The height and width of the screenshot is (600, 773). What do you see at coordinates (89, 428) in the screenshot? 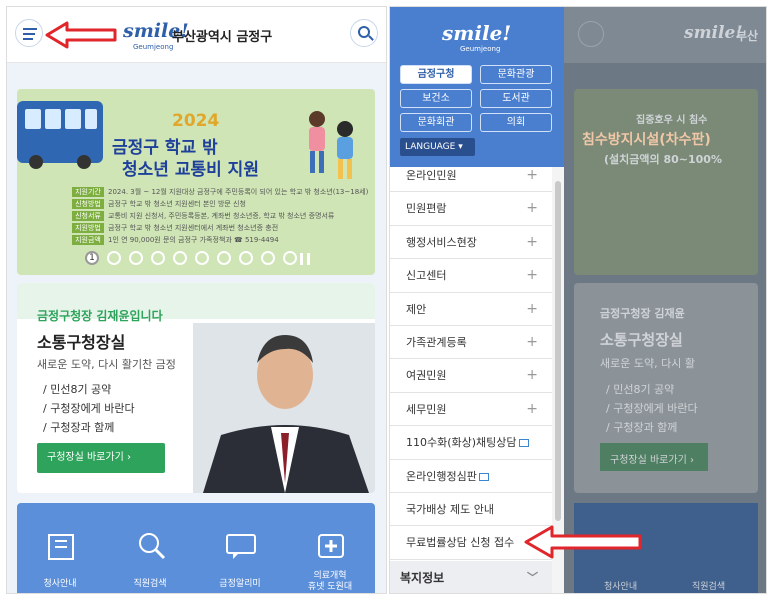
I see `mayor-link: / 구청장과 함께` at bounding box center [89, 428].